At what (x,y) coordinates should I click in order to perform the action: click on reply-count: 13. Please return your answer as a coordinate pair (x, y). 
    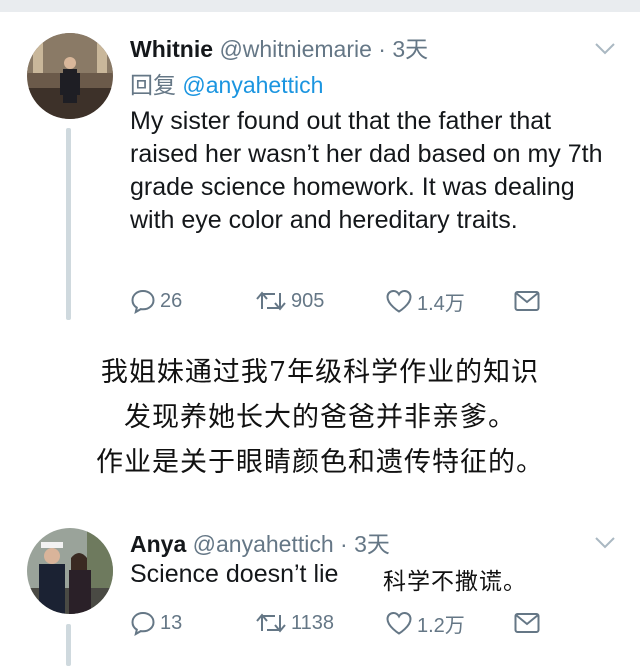
    Looking at the image, I should click on (171, 622).